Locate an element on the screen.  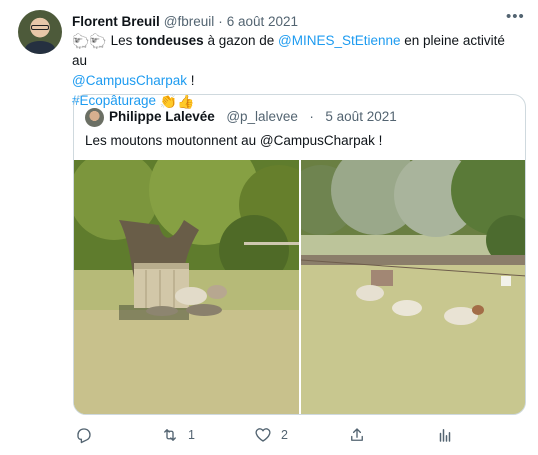
tweet-text-bold: tondeuses is located at coordinates (170, 40).